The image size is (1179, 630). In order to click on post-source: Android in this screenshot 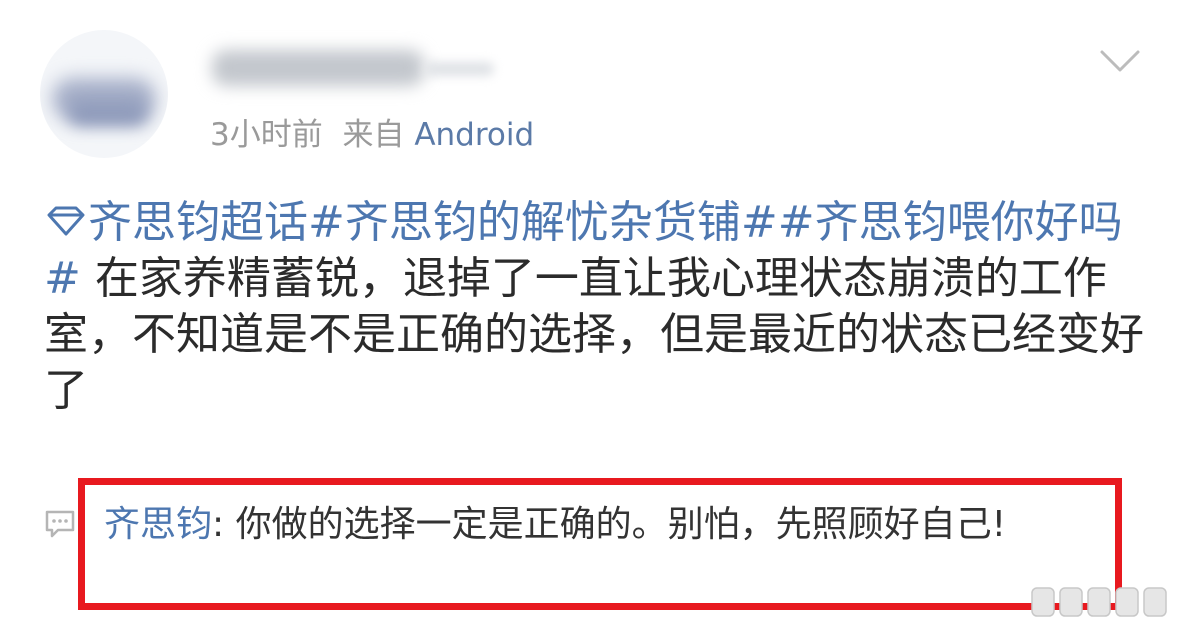, I will do `click(474, 135)`.